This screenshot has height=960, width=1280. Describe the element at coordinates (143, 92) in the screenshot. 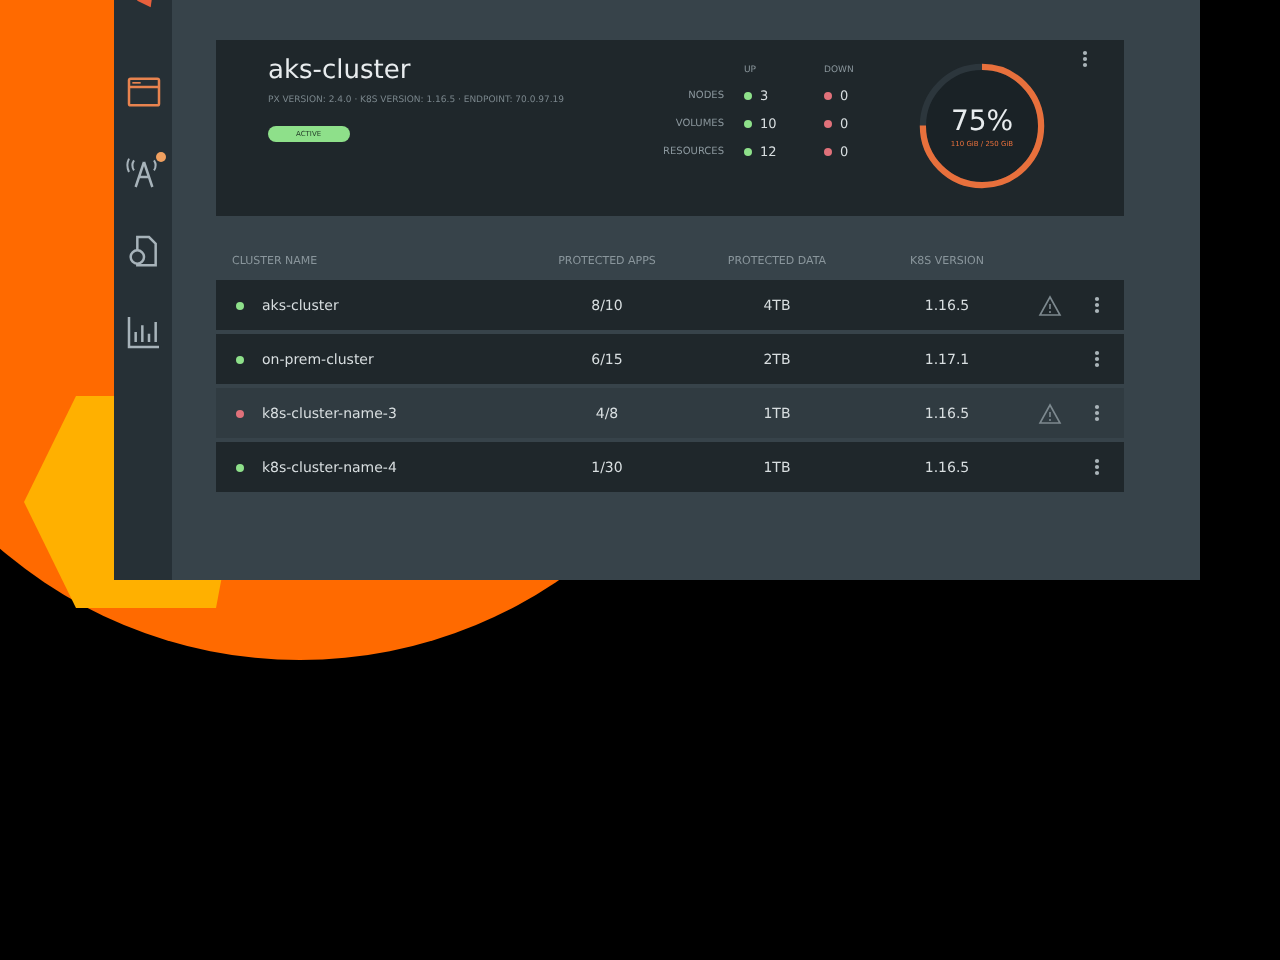

I see `browser-window-icon` at that location.